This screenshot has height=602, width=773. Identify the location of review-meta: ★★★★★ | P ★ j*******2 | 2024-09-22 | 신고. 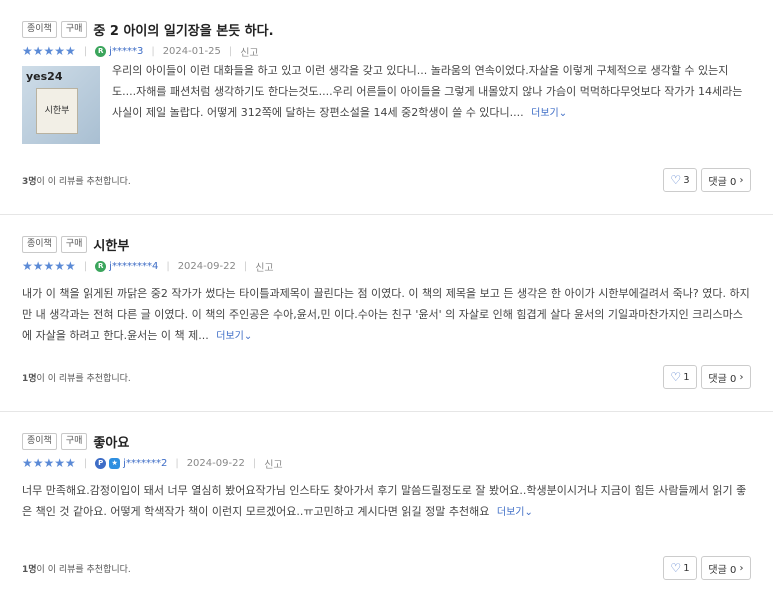
(152, 463).